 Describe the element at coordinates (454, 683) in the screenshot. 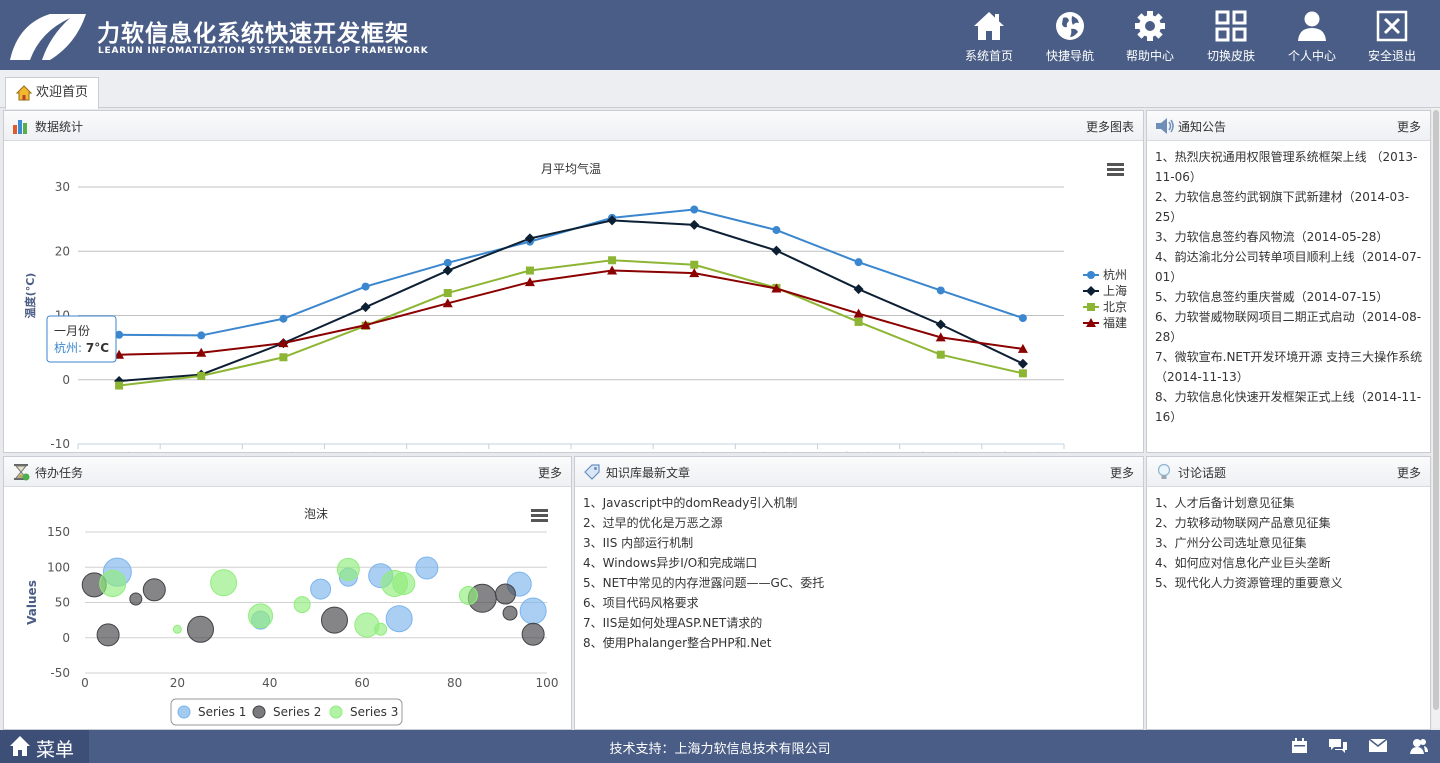

I see `x-tick-label: 80` at that location.